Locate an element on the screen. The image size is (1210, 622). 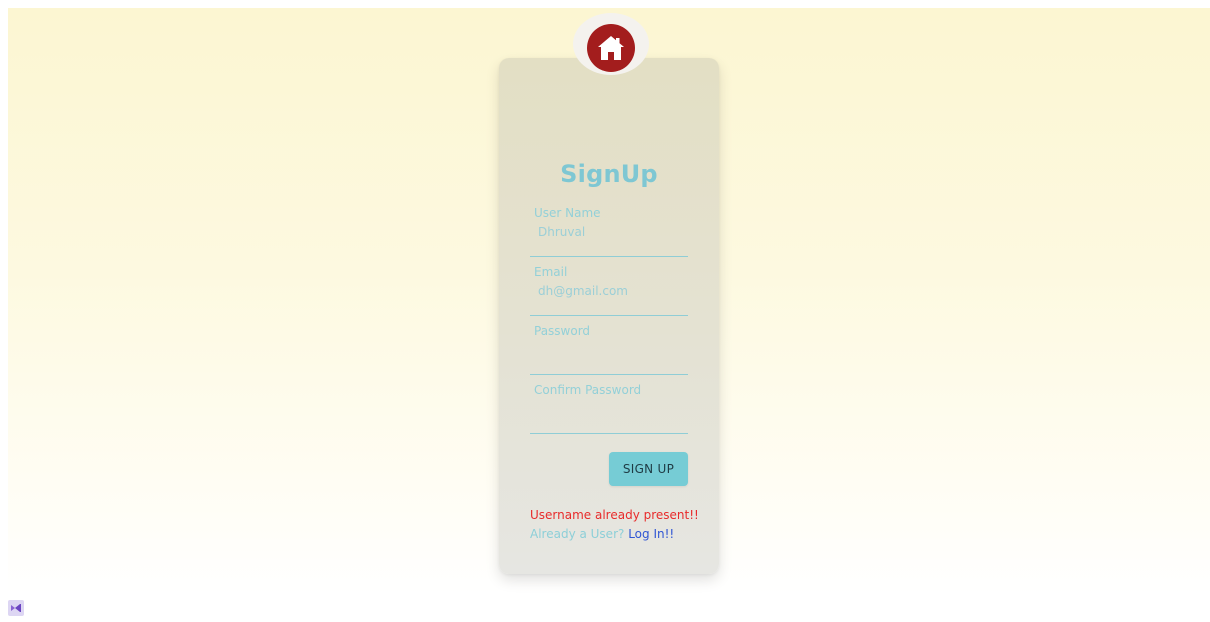
email-input is located at coordinates (609, 291).